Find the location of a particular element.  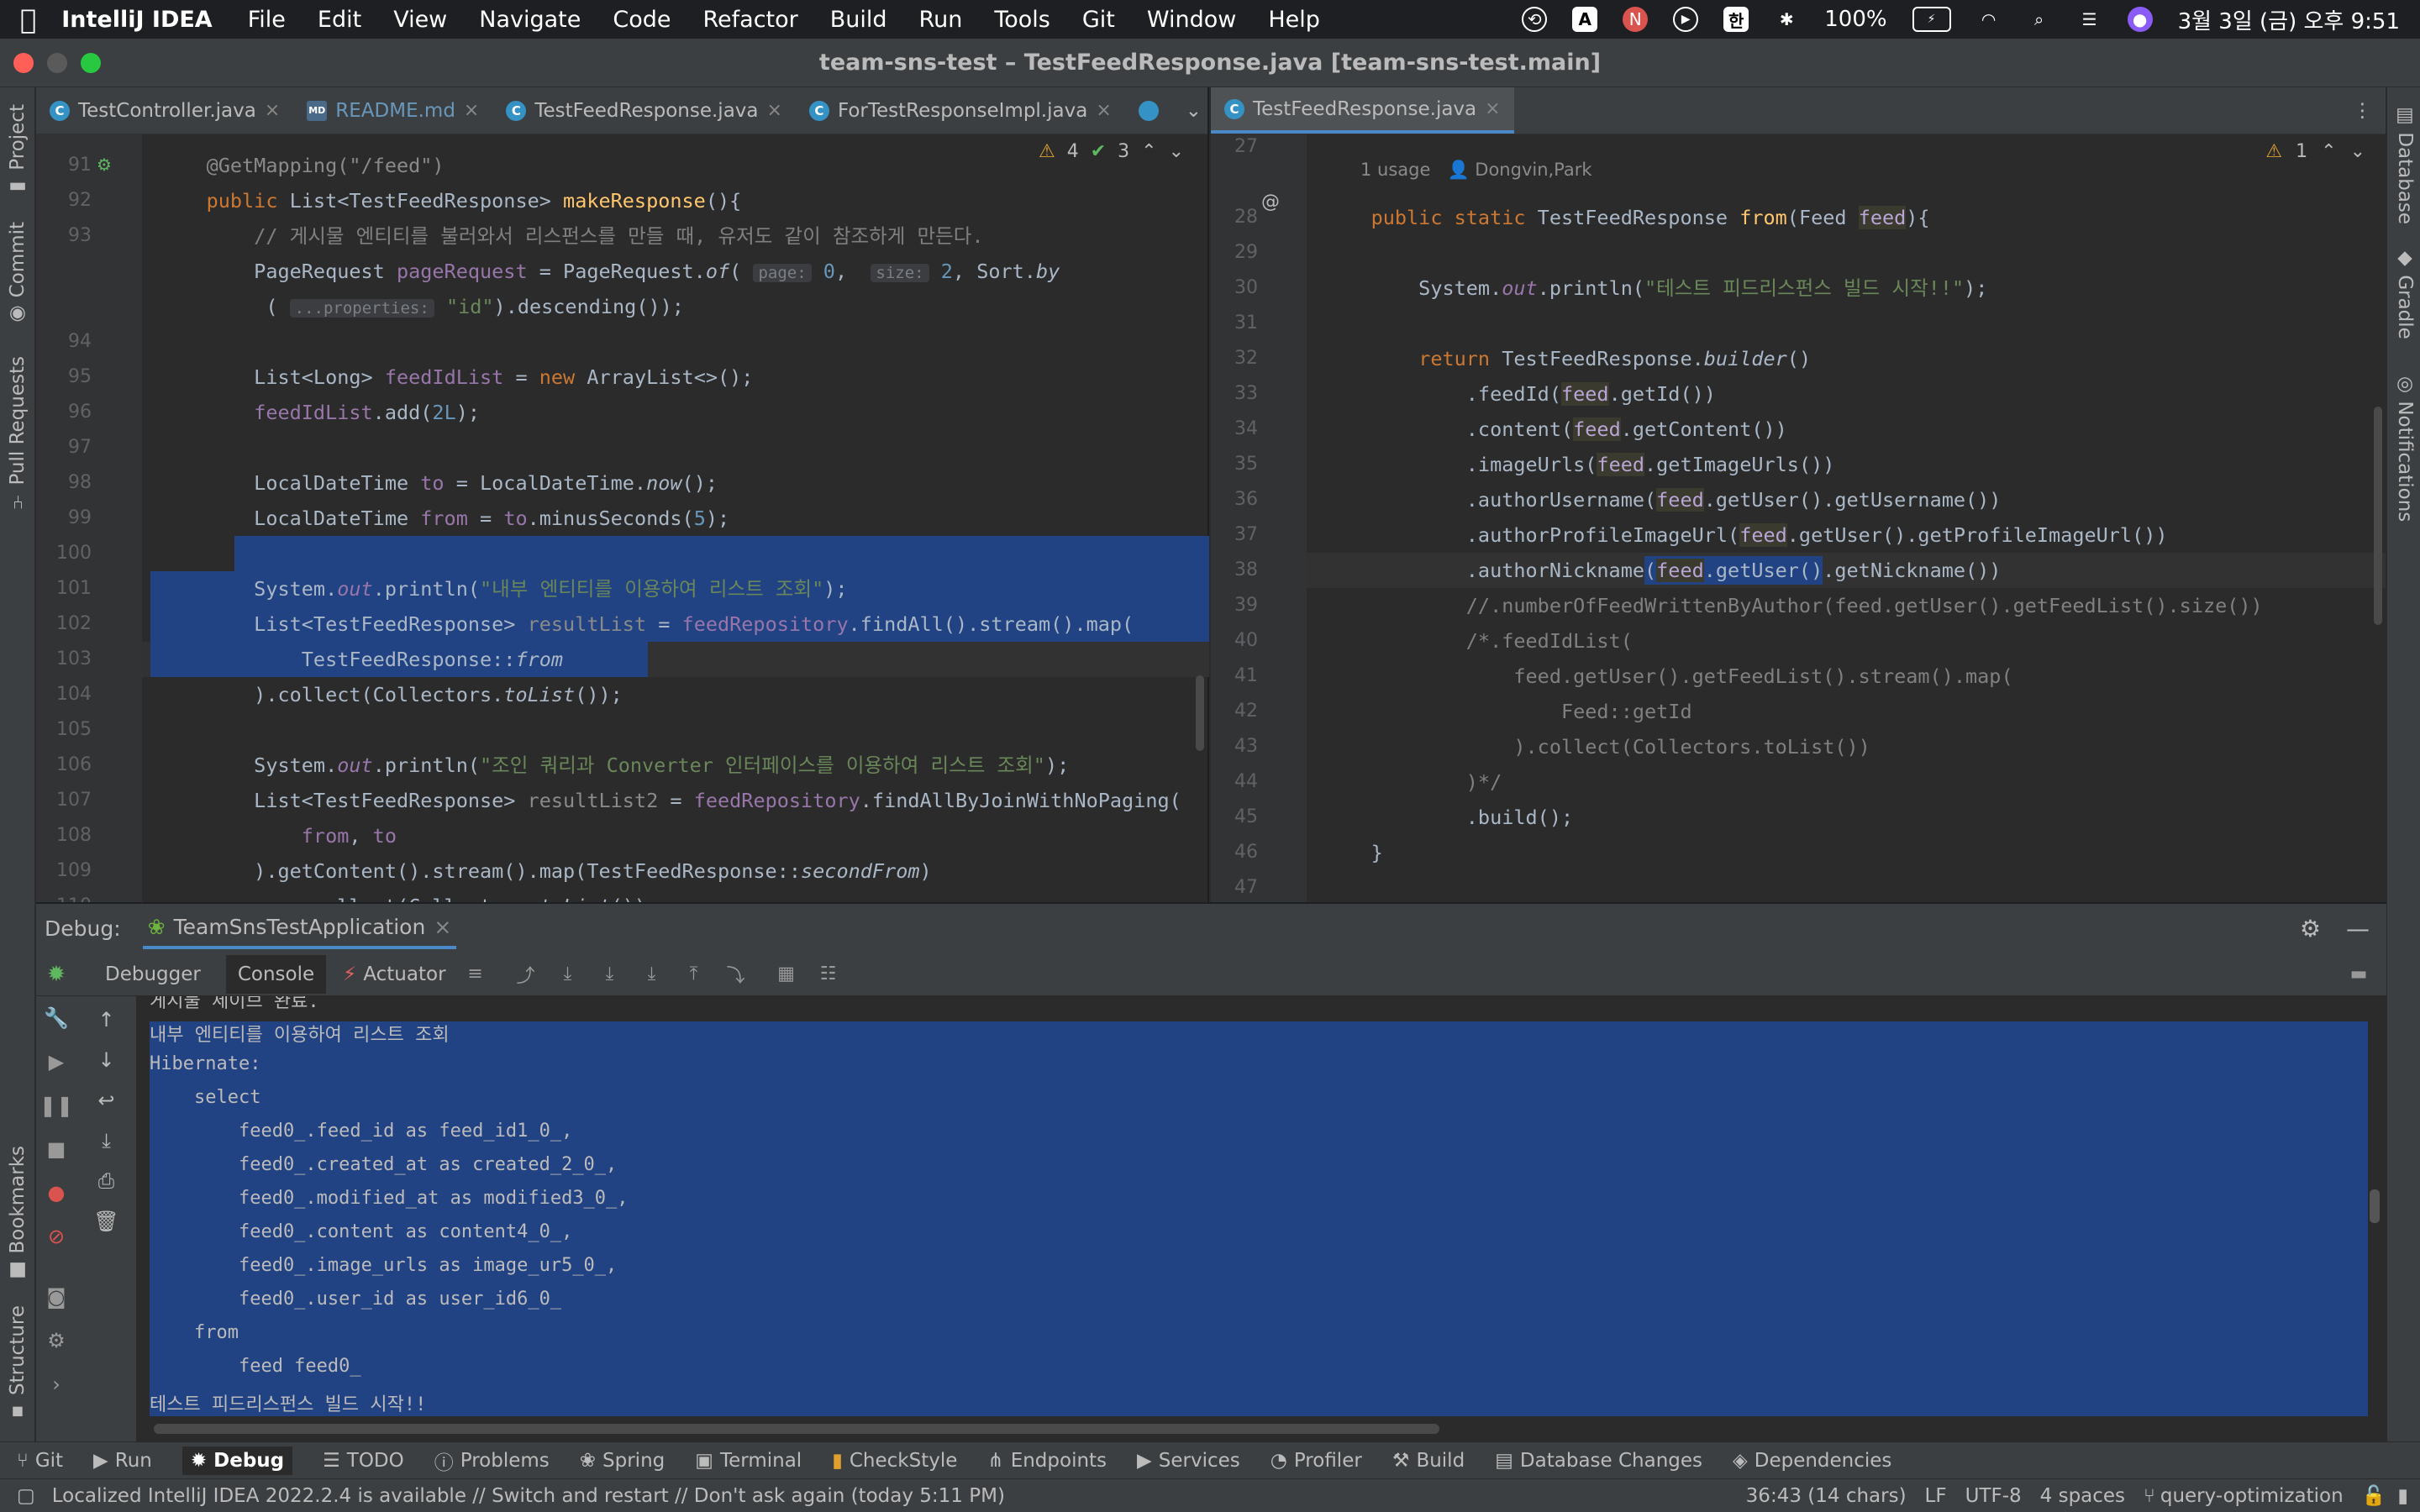

lock-icon: 🔓 is located at coordinates (2374, 1495).